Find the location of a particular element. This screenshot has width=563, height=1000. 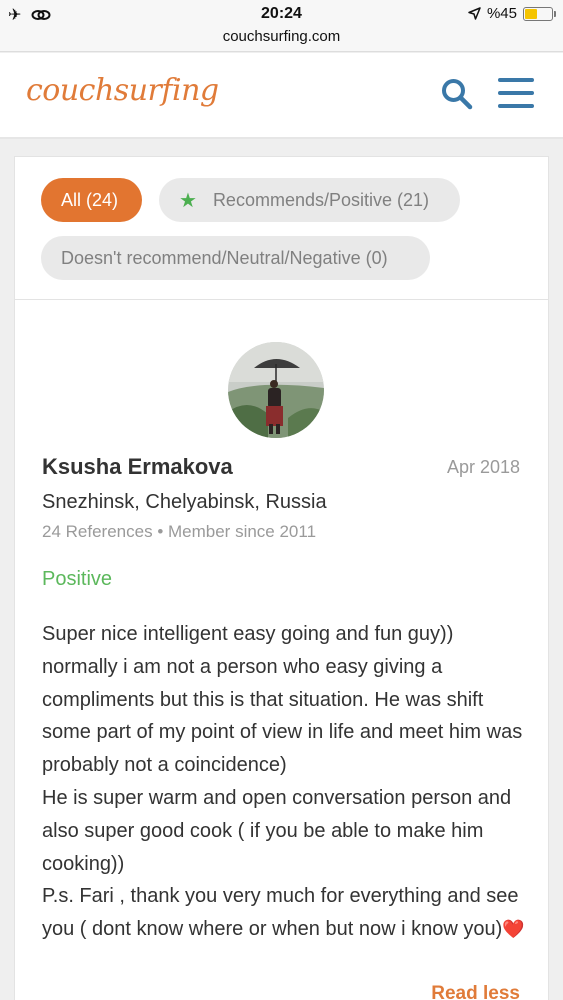

read-less-link: Read less is located at coordinates (475, 991).